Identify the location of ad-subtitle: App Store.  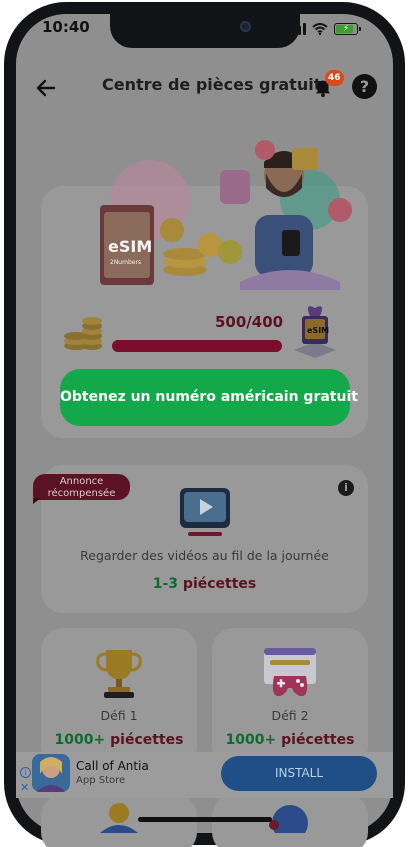
(101, 780).